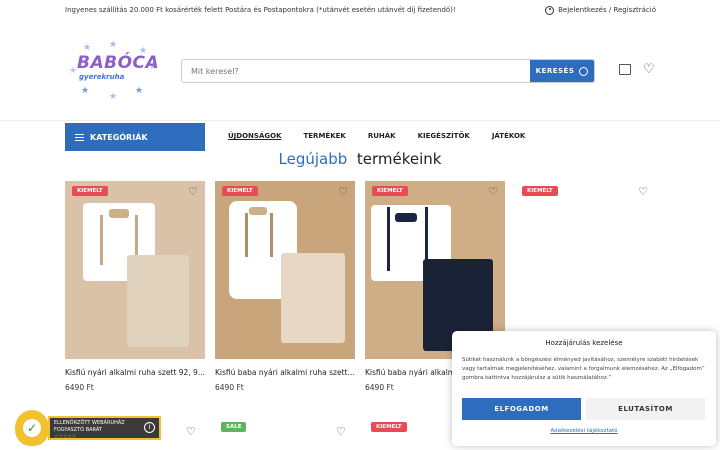 The width and height of the screenshot is (720, 450). What do you see at coordinates (444, 136) in the screenshot?
I see `nav-item-kiegeszitok: KIEGÉSZÍTŐK` at bounding box center [444, 136].